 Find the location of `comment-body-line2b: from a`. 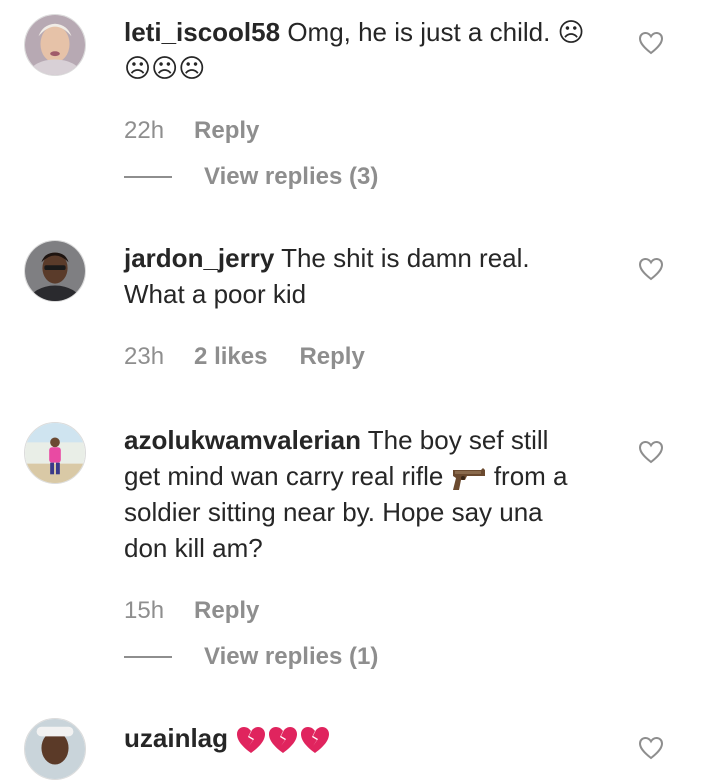

comment-body-line2b: from a is located at coordinates (530, 476).